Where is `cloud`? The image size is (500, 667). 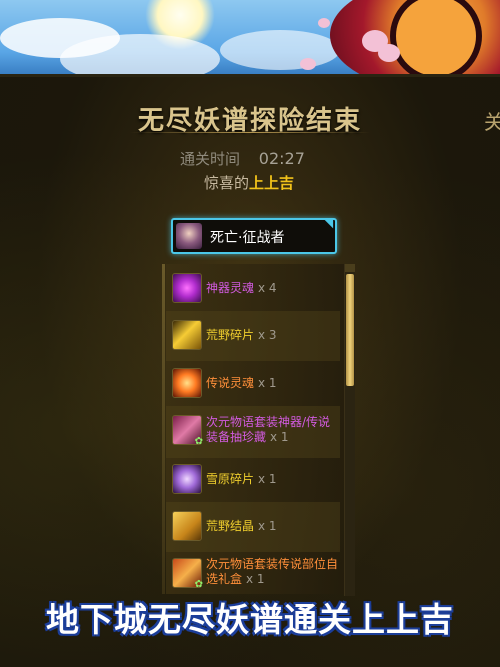
cloud is located at coordinates (280, 50).